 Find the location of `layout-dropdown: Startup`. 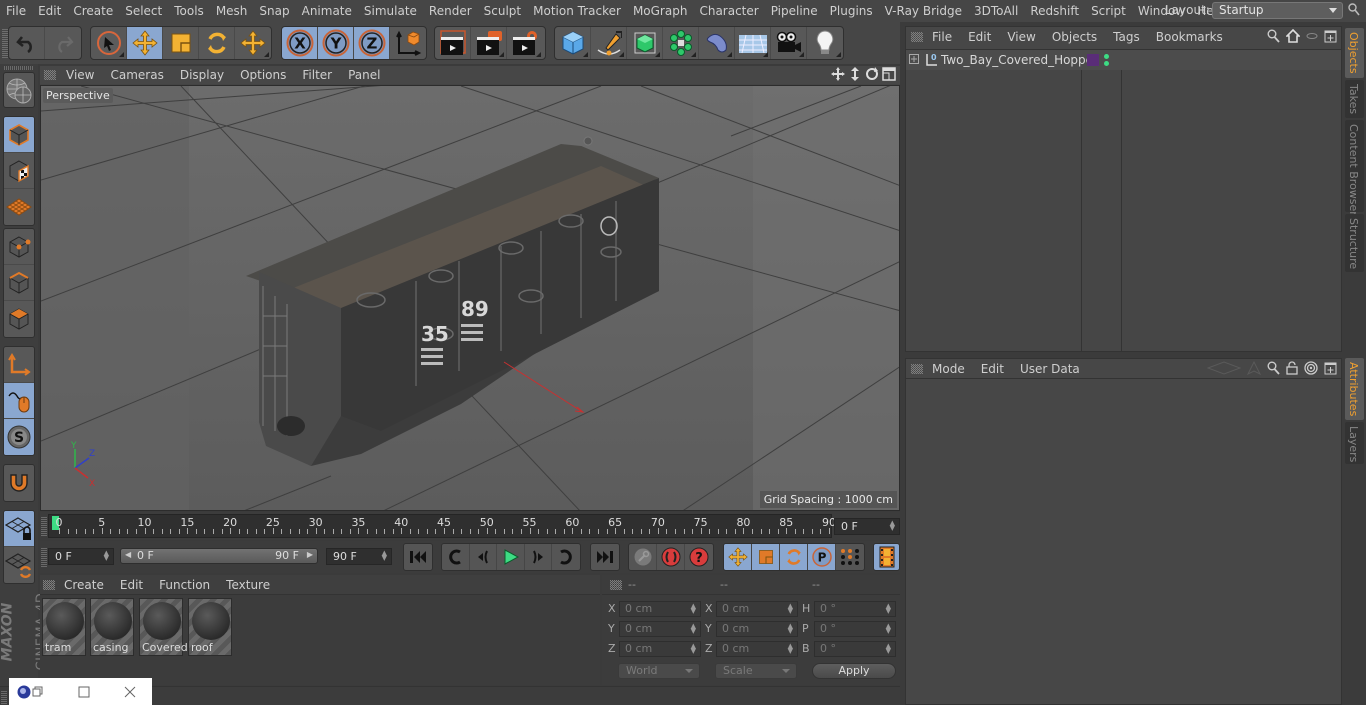

layout-dropdown: Startup is located at coordinates (1277, 10).